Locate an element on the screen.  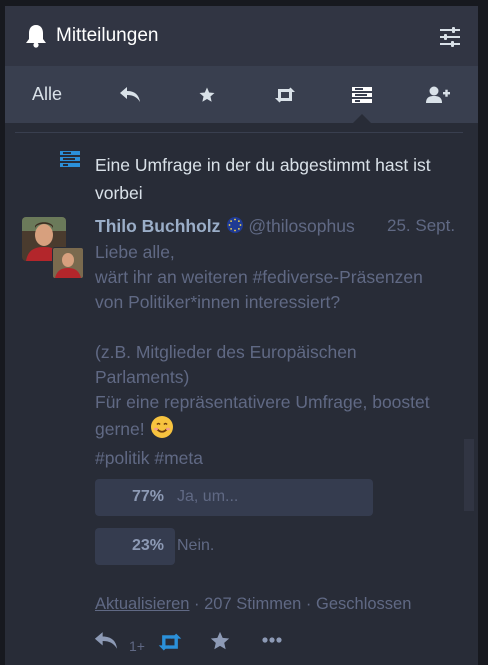
bell-icon is located at coordinates (36, 36).